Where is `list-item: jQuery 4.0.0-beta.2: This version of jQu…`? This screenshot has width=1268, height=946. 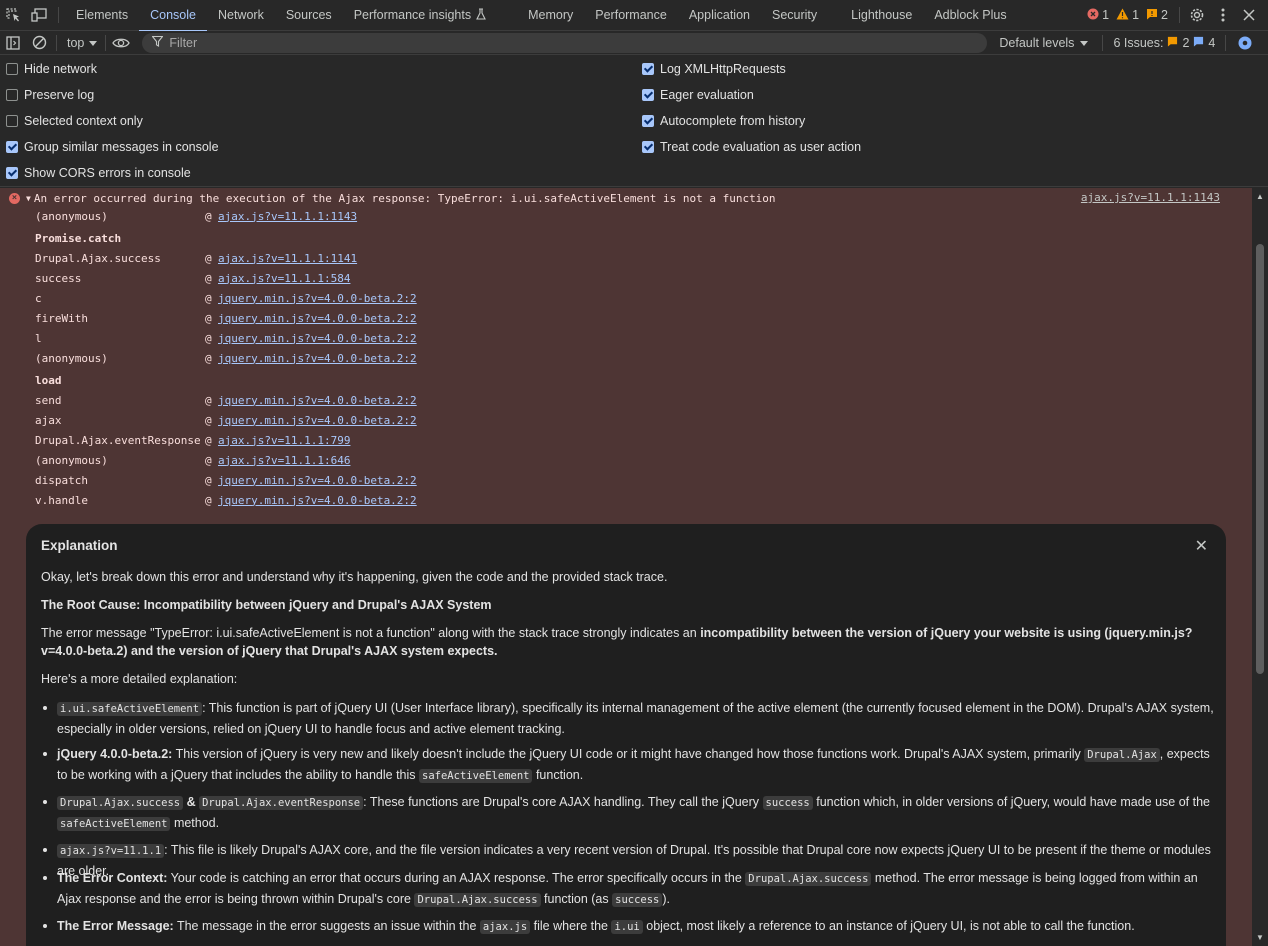
list-item: jQuery 4.0.0-beta.2: This version of jQu… is located at coordinates (630, 765).